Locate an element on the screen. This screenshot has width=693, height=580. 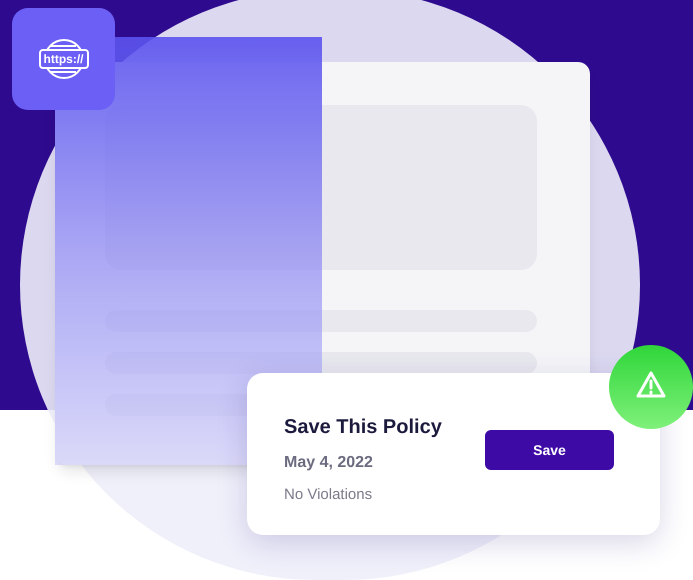
policy-status: No Violations is located at coordinates (329, 494).